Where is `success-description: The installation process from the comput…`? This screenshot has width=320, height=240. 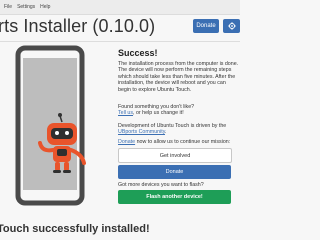
success-description: The installation process from the comput… is located at coordinates (178, 77).